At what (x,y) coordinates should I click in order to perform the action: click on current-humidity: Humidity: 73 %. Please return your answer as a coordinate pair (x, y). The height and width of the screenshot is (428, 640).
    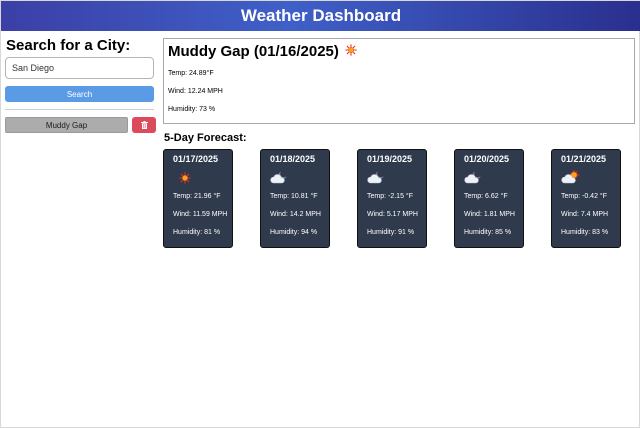
    Looking at the image, I should click on (192, 109).